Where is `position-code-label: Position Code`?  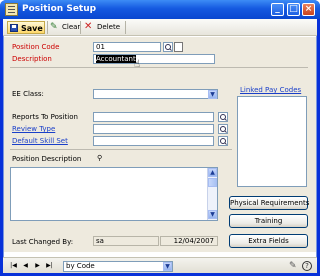
position-code-label: Position Code is located at coordinates (36, 47).